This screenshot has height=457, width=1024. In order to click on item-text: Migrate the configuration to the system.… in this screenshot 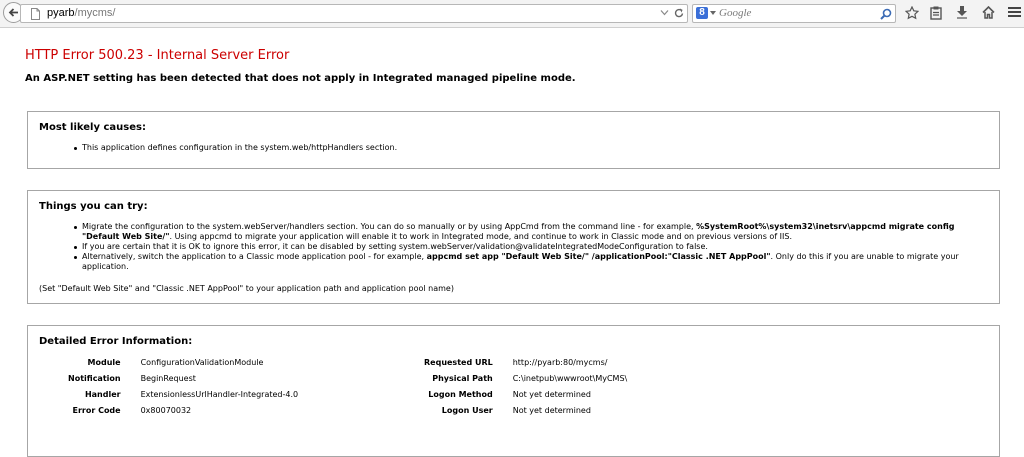, I will do `click(389, 226)`.